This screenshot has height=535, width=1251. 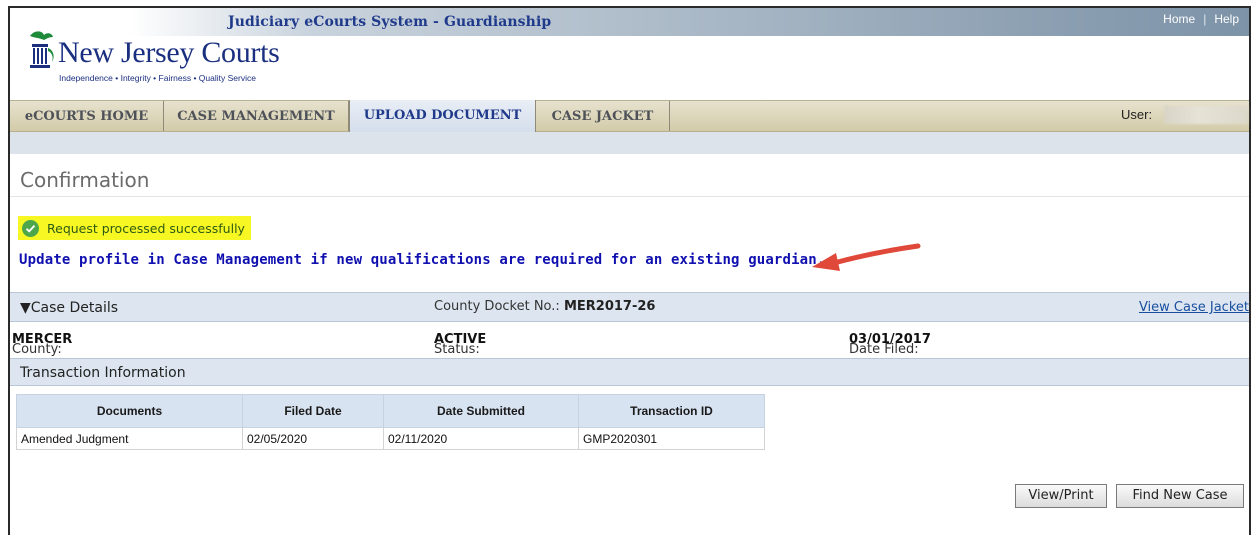 What do you see at coordinates (256, 116) in the screenshot?
I see `tab-case-management: CASE MANAGEMENT` at bounding box center [256, 116].